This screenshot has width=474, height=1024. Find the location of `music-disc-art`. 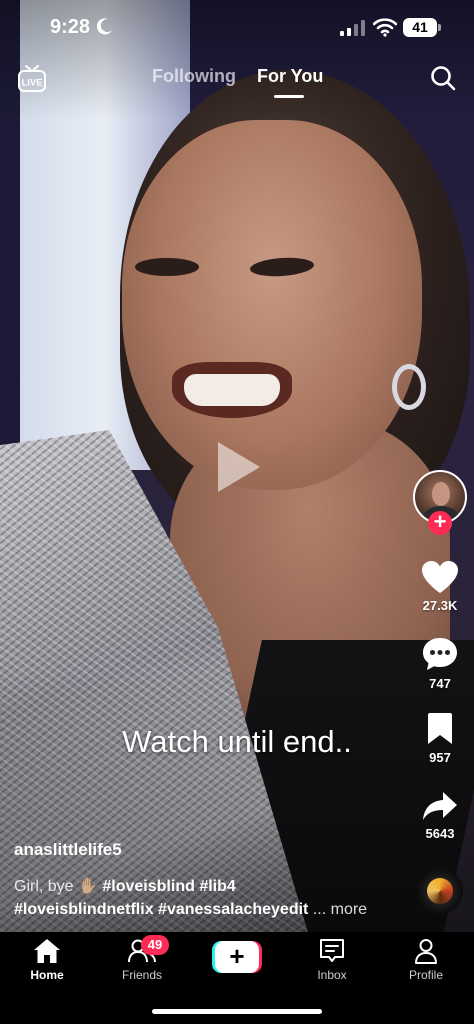

music-disc-art is located at coordinates (440, 891).